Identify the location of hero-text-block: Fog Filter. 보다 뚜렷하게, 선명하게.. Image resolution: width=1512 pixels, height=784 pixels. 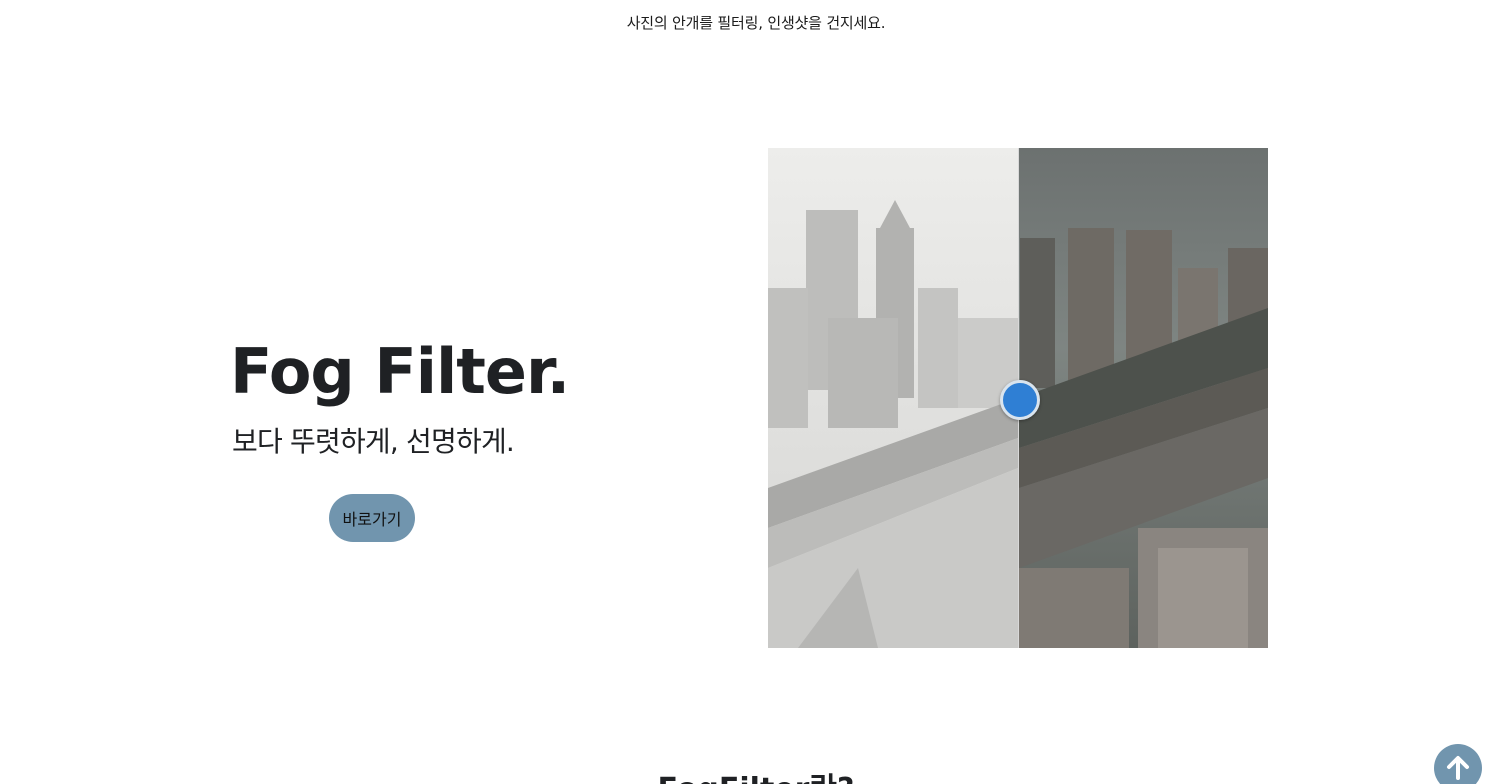
(400, 397).